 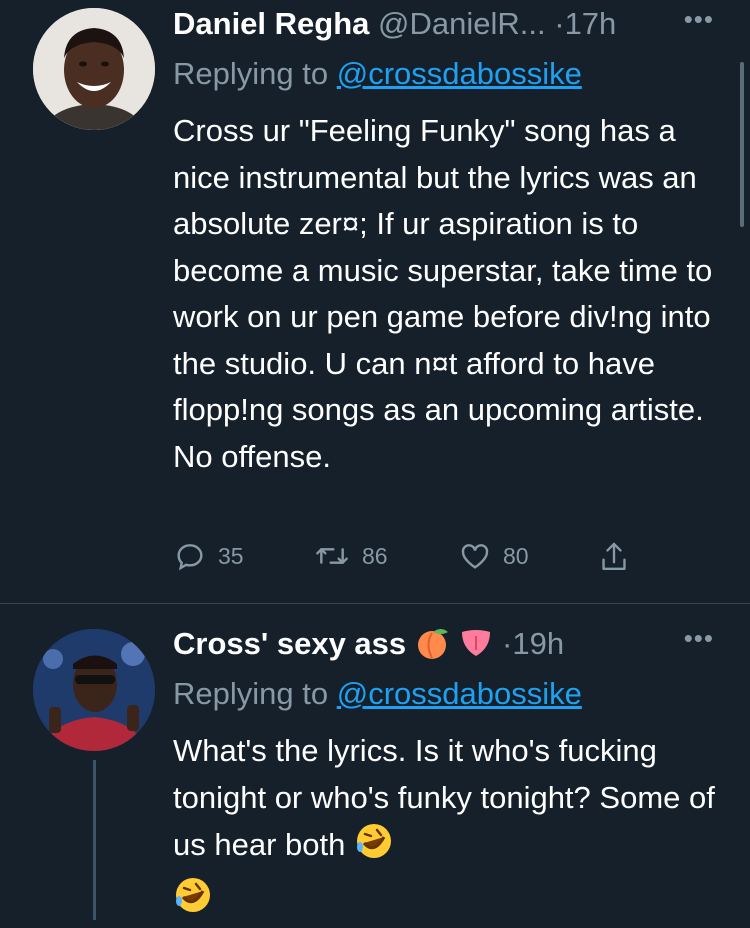 What do you see at coordinates (94, 840) in the screenshot?
I see `thread-line` at bounding box center [94, 840].